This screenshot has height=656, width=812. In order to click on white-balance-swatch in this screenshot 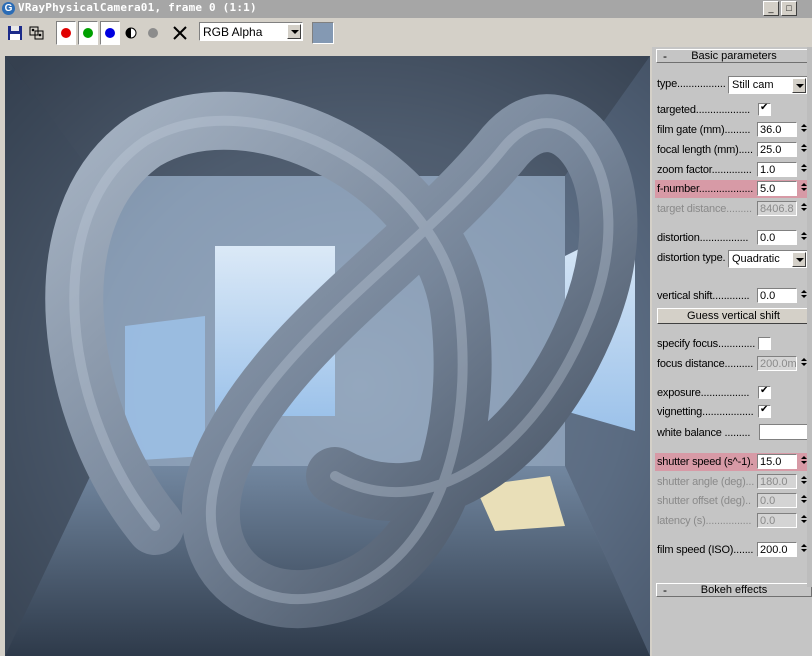, I will do `click(785, 432)`.